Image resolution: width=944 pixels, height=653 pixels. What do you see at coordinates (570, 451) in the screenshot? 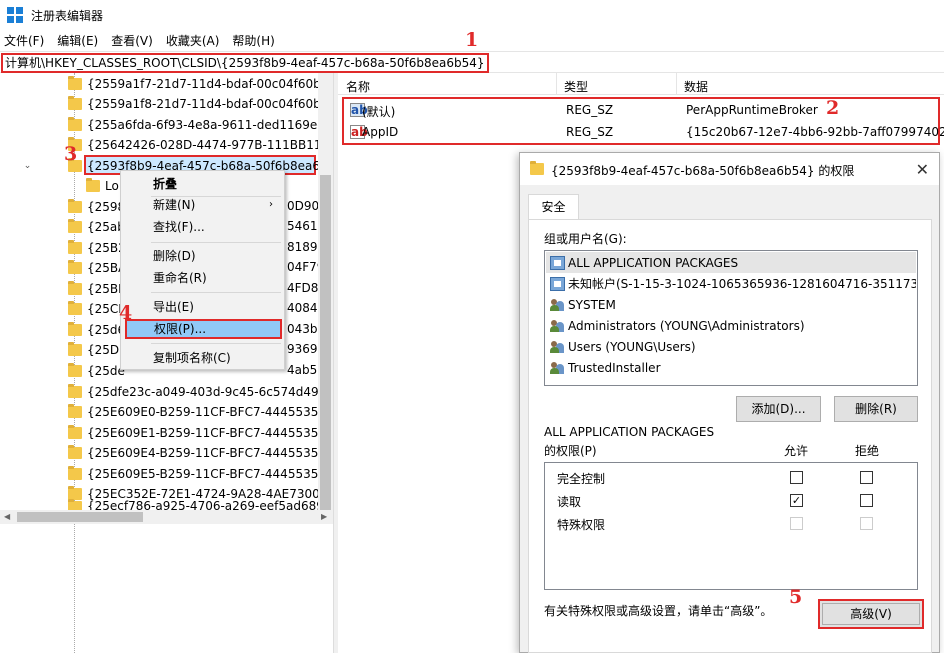
I see `perm-label: 的权限(P)` at bounding box center [570, 451].